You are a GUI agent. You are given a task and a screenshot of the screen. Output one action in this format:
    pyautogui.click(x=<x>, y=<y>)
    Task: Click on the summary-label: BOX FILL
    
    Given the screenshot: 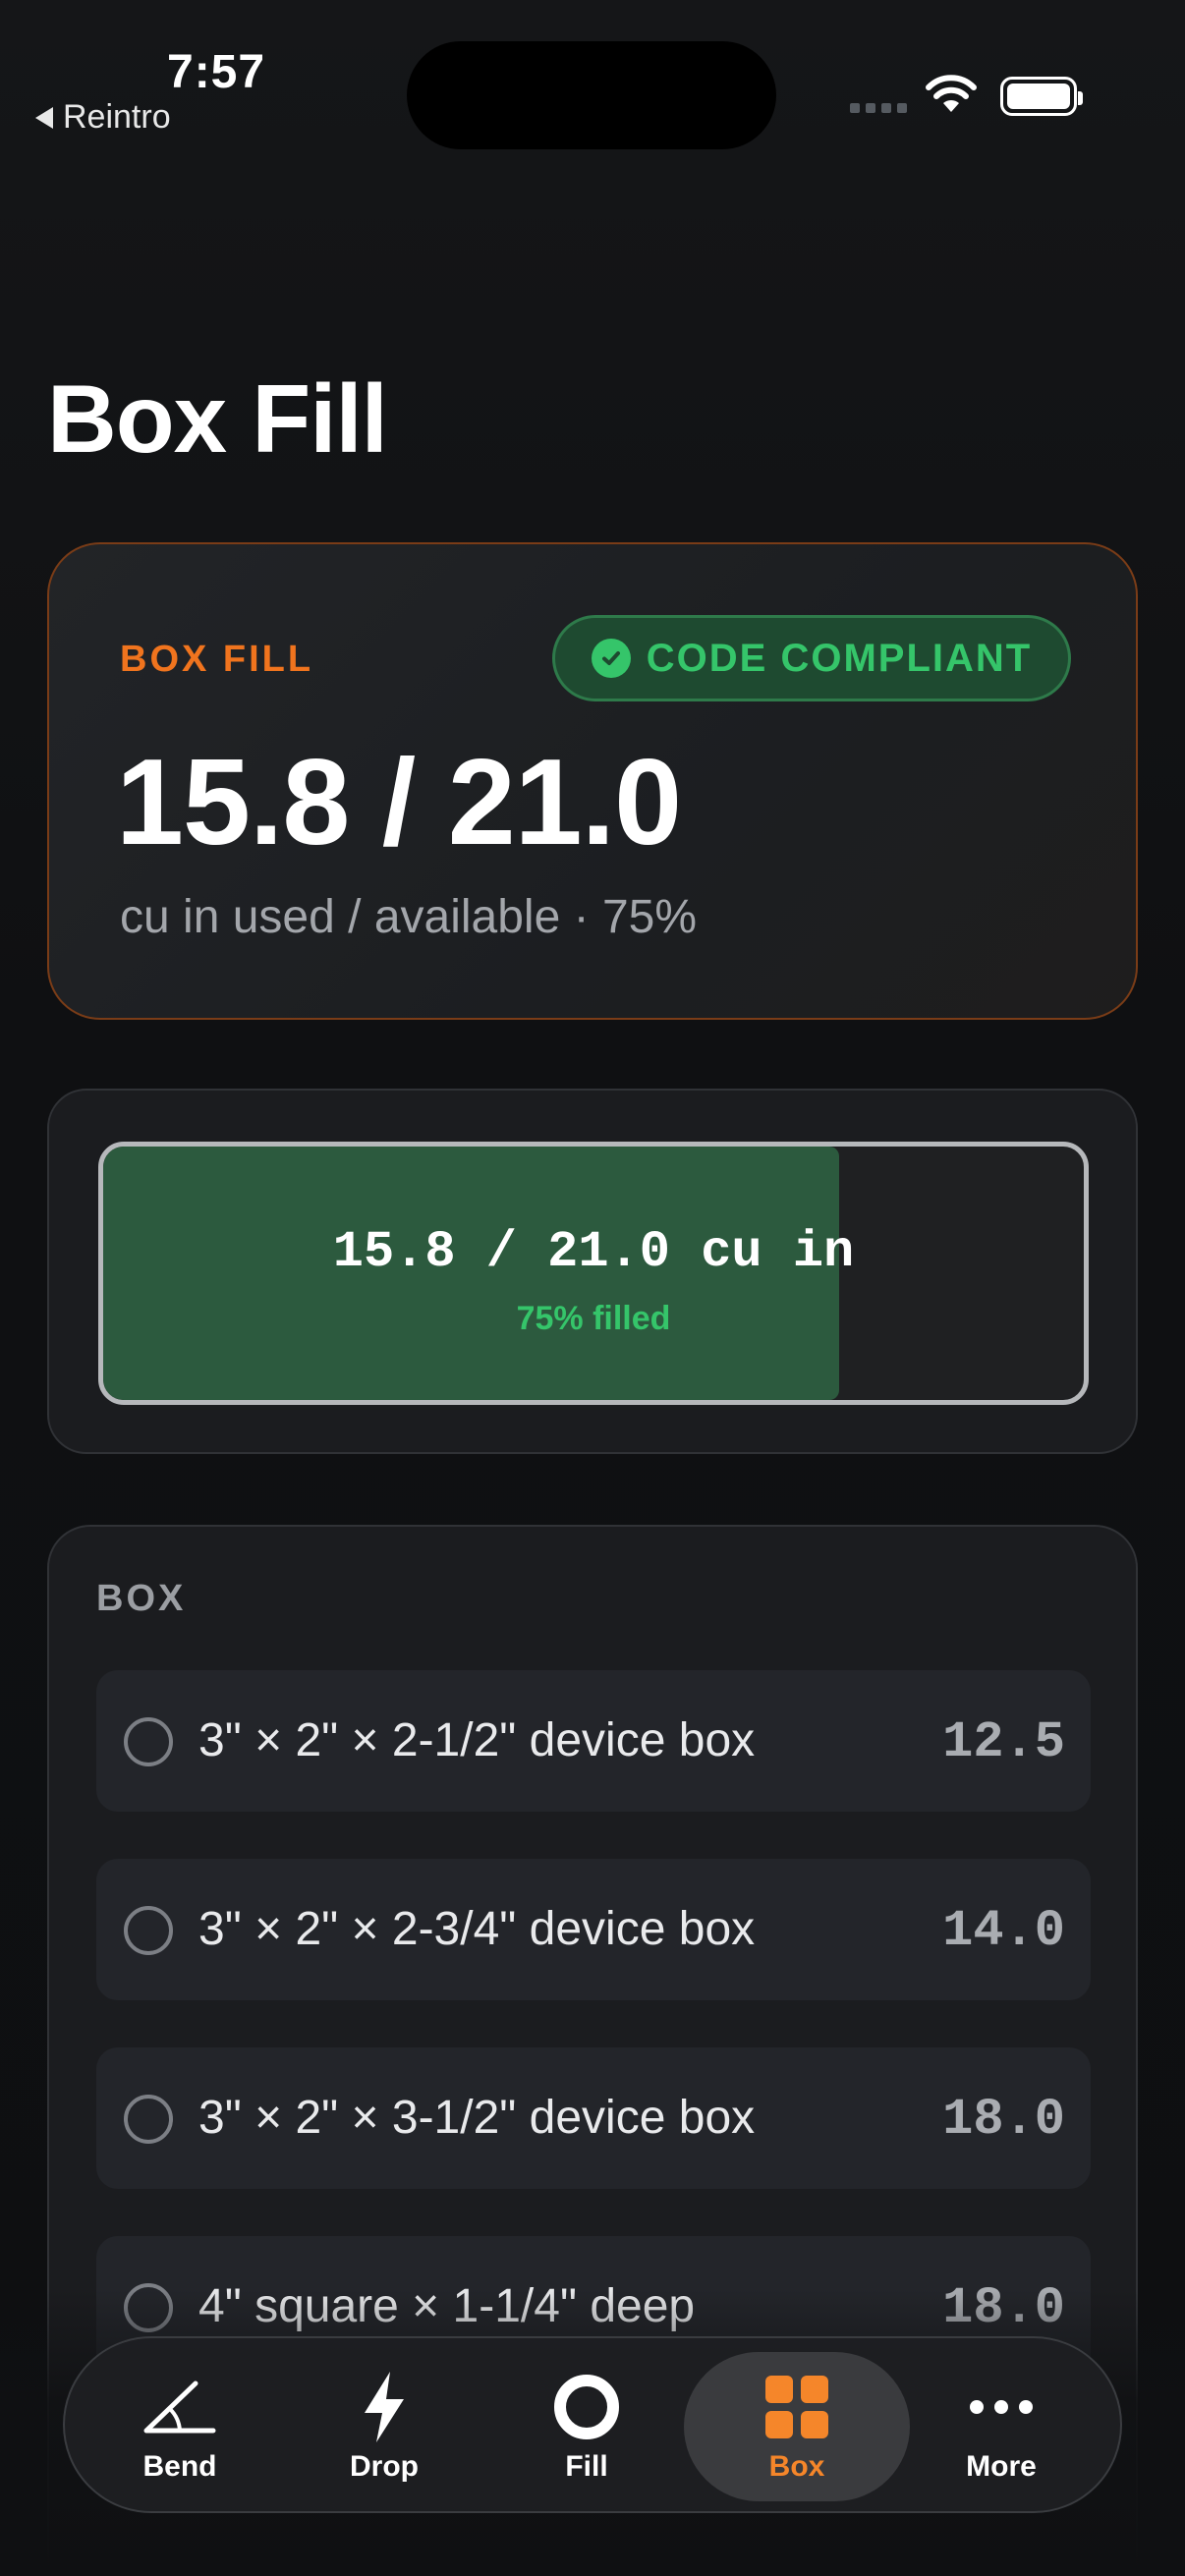 What is the action you would take?
    pyautogui.click(x=217, y=659)
    